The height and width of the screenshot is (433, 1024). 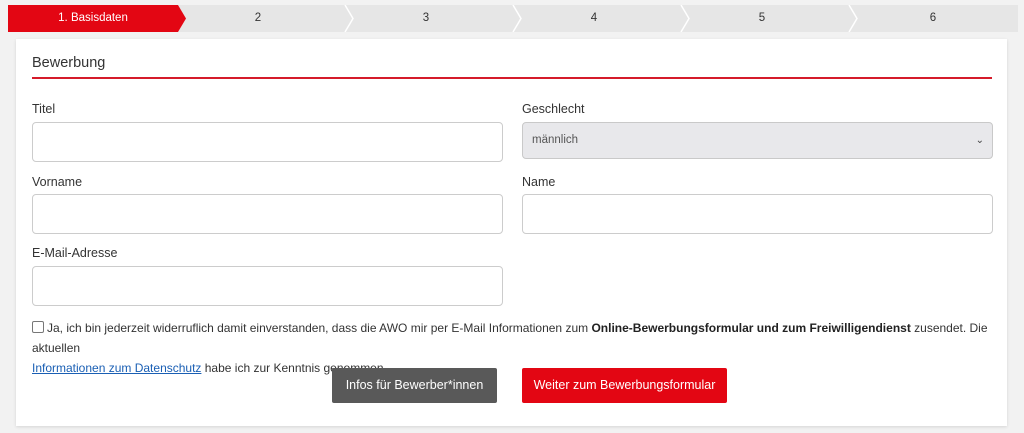 What do you see at coordinates (555, 140) in the screenshot?
I see `geschlecht-selected-value: männlich` at bounding box center [555, 140].